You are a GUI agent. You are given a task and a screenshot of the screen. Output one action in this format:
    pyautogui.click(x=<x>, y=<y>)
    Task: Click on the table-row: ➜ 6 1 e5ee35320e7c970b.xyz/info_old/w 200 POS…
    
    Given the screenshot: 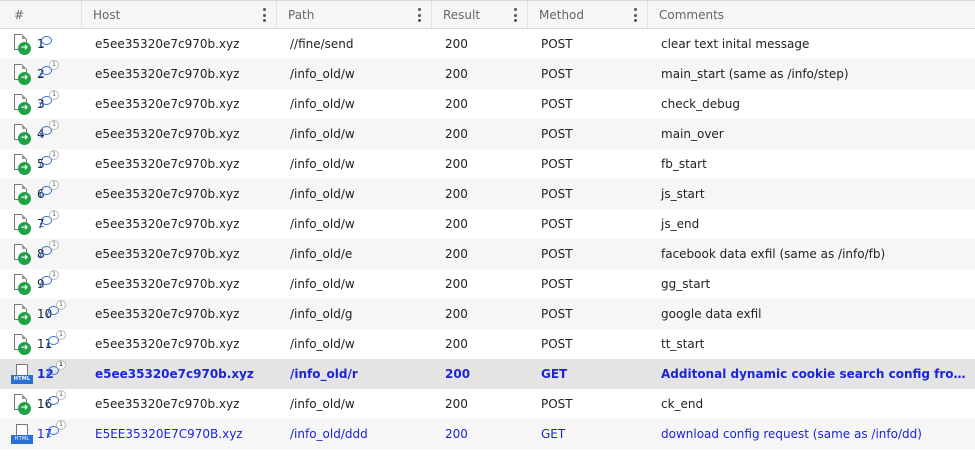 What is the action you would take?
    pyautogui.click(x=487, y=194)
    